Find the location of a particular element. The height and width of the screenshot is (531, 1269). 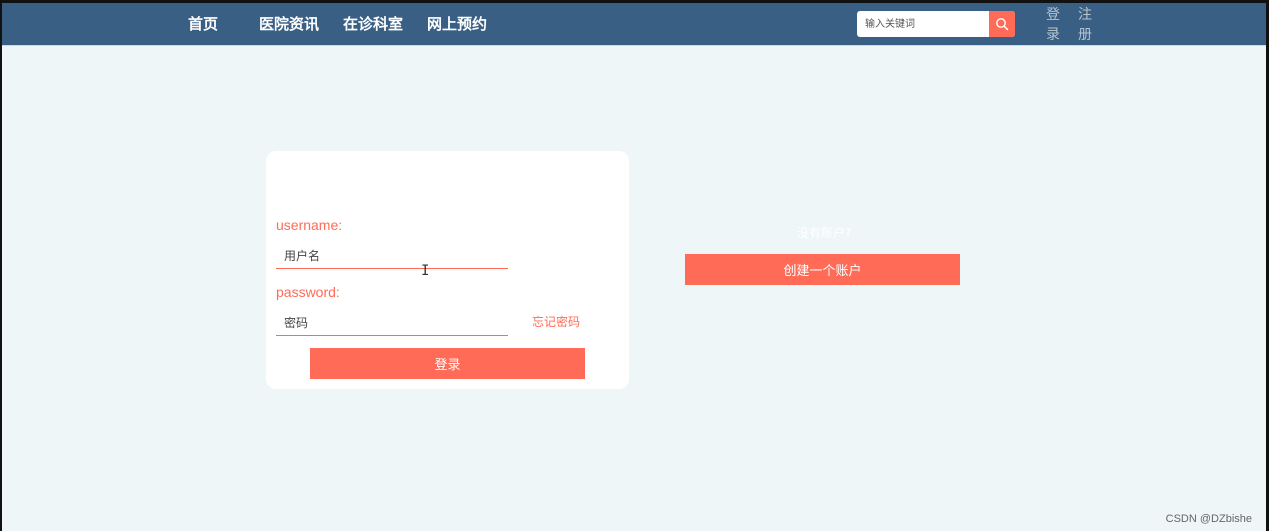

username-input is located at coordinates (392, 256).